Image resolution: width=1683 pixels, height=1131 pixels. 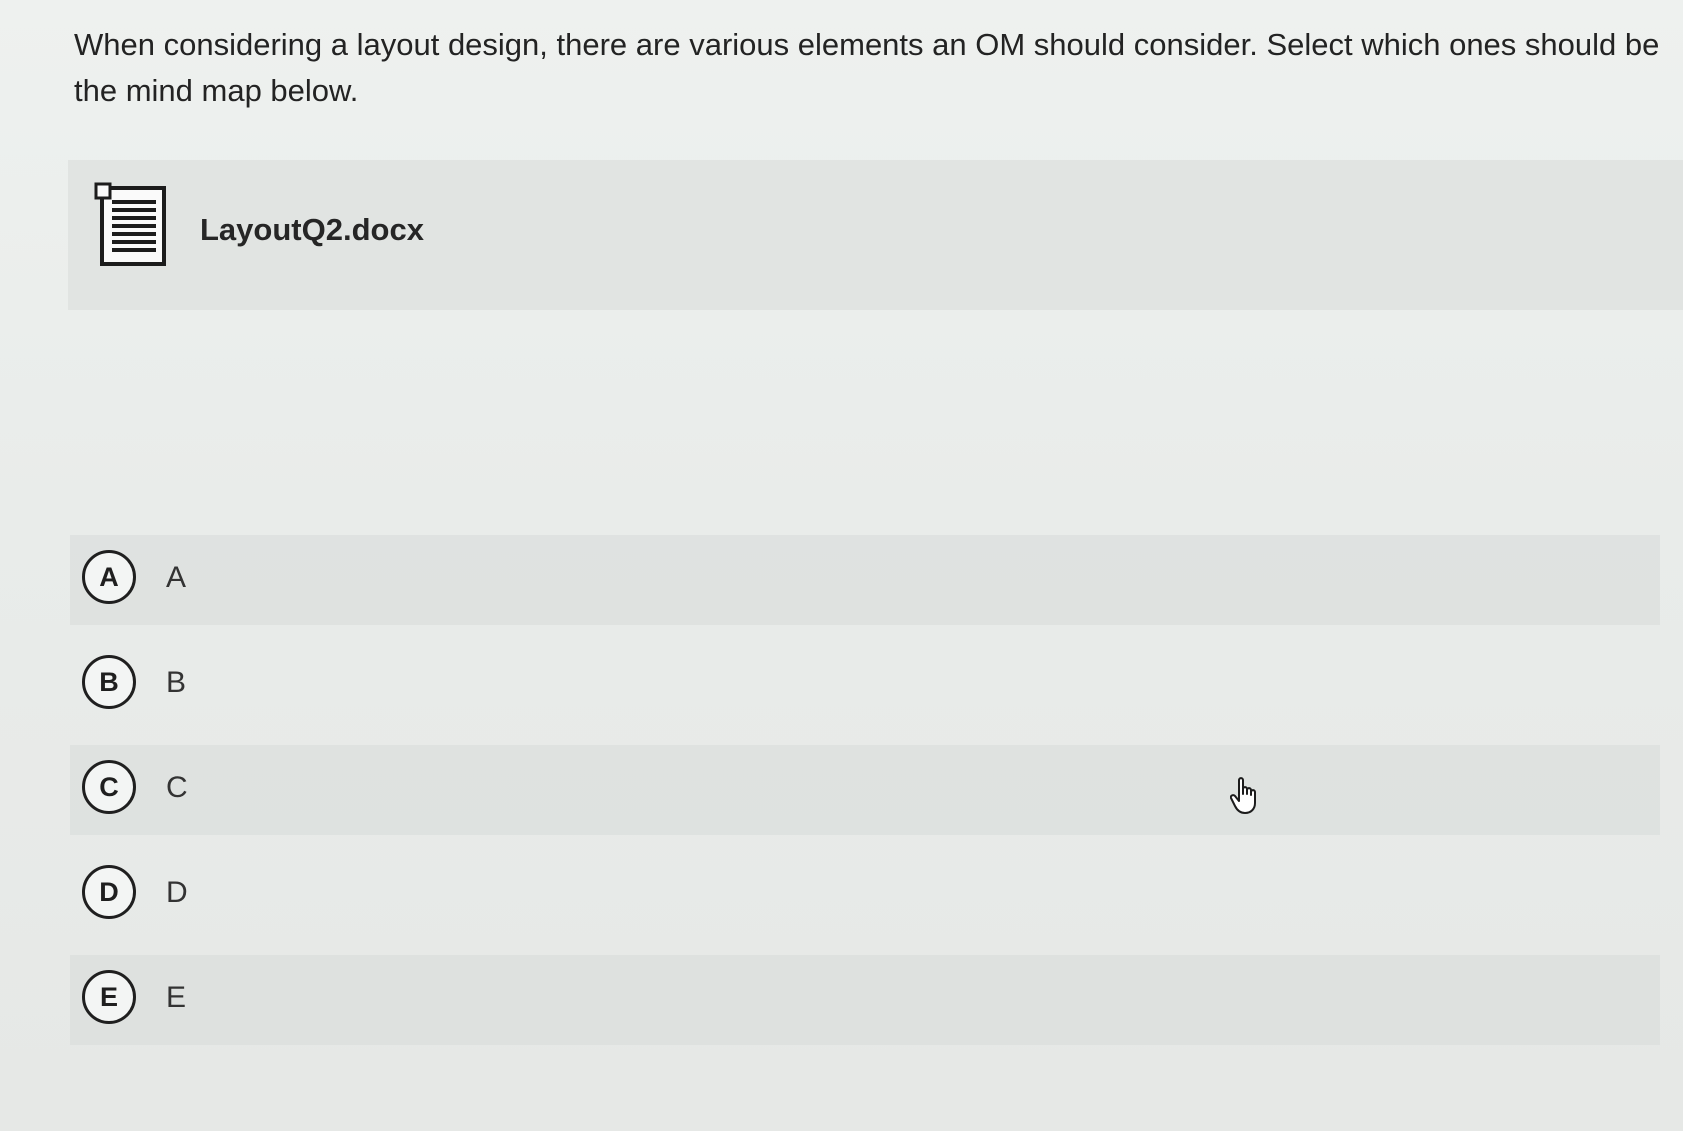 What do you see at coordinates (131, 225) in the screenshot?
I see `document-icon` at bounding box center [131, 225].